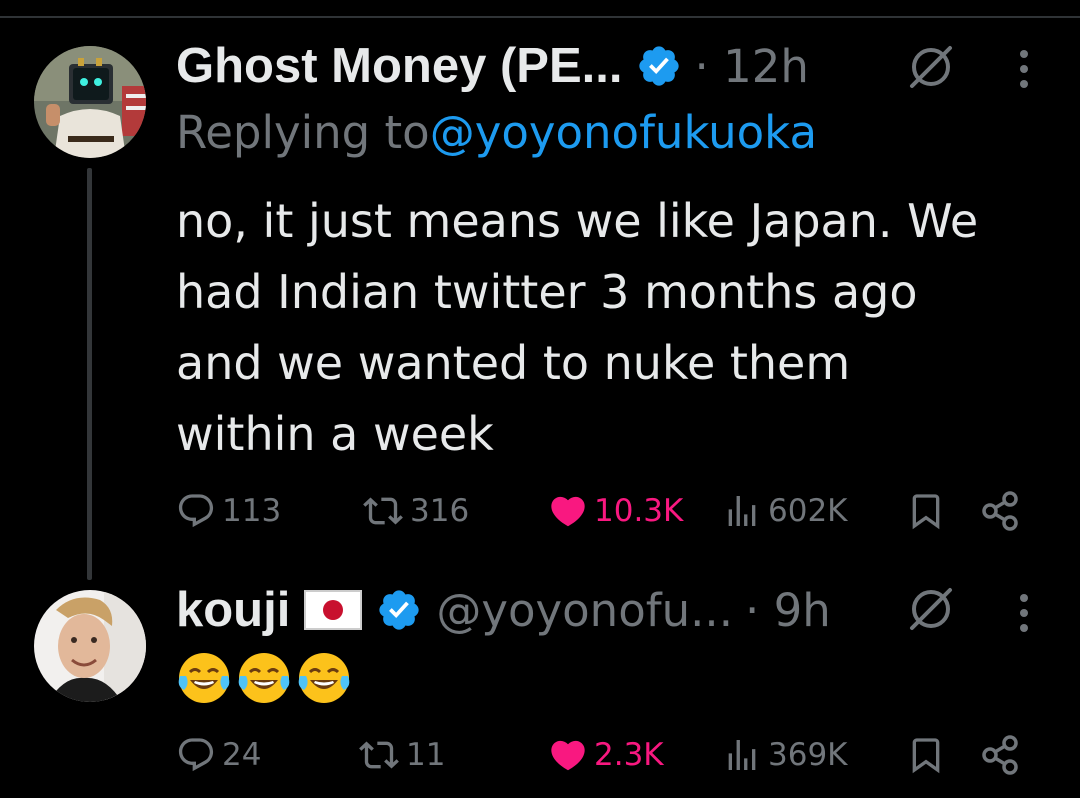  What do you see at coordinates (788, 610) in the screenshot?
I see `tweet-time: · 9h` at bounding box center [788, 610].